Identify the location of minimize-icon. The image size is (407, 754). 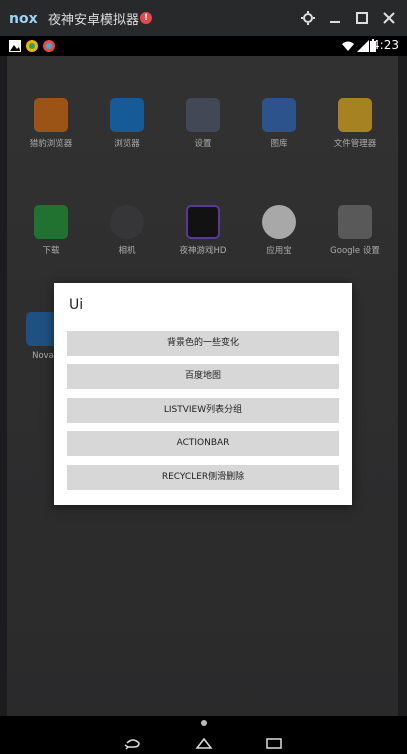
(335, 18).